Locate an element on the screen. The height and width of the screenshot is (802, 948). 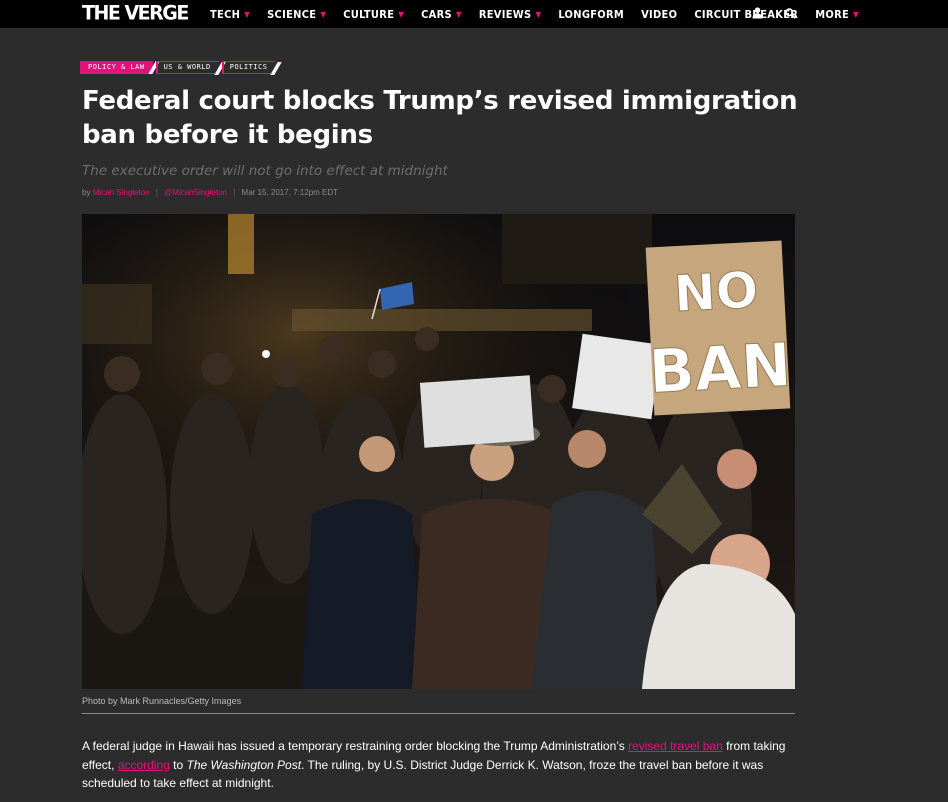
nav-item-science: SCIENCE ▼ is located at coordinates (296, 14).